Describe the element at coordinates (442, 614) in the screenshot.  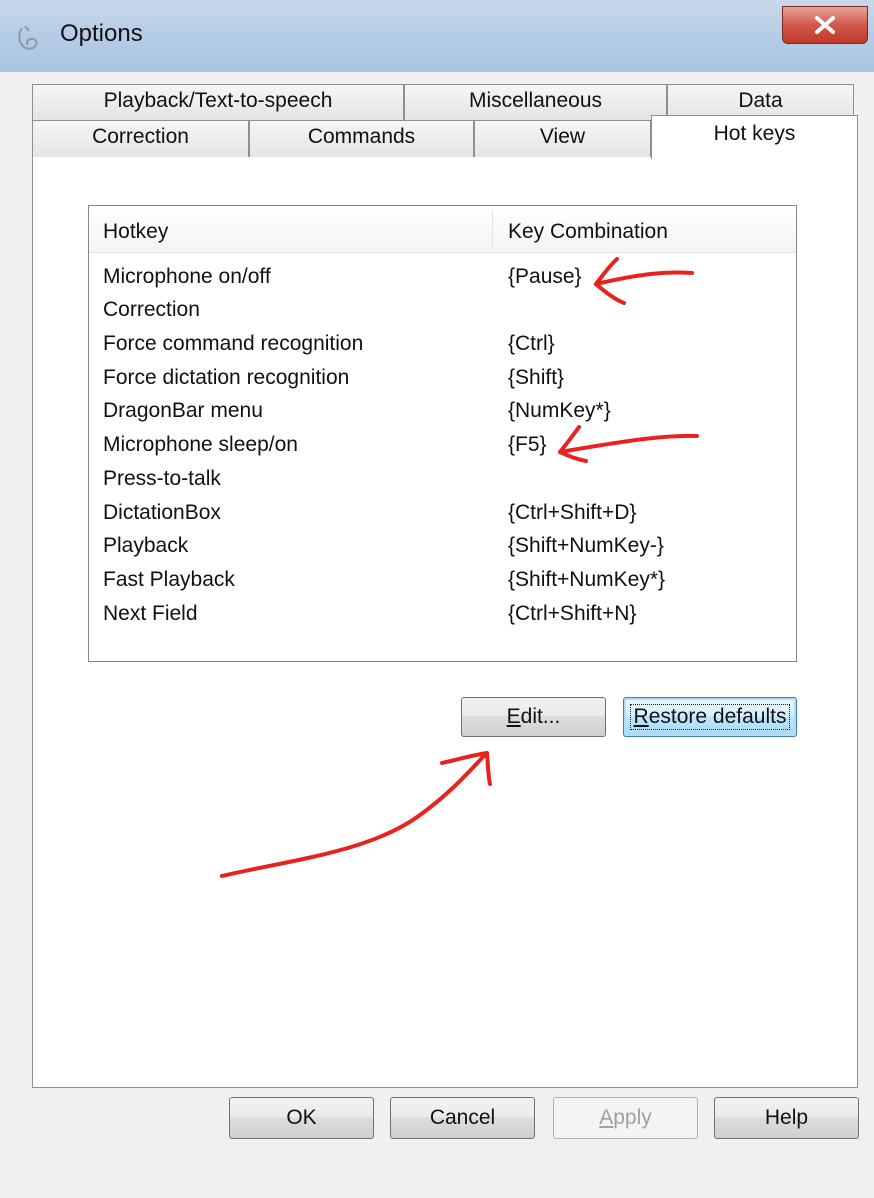
I see `table-row: Next Field {Ctrl+Shift+N}` at that location.